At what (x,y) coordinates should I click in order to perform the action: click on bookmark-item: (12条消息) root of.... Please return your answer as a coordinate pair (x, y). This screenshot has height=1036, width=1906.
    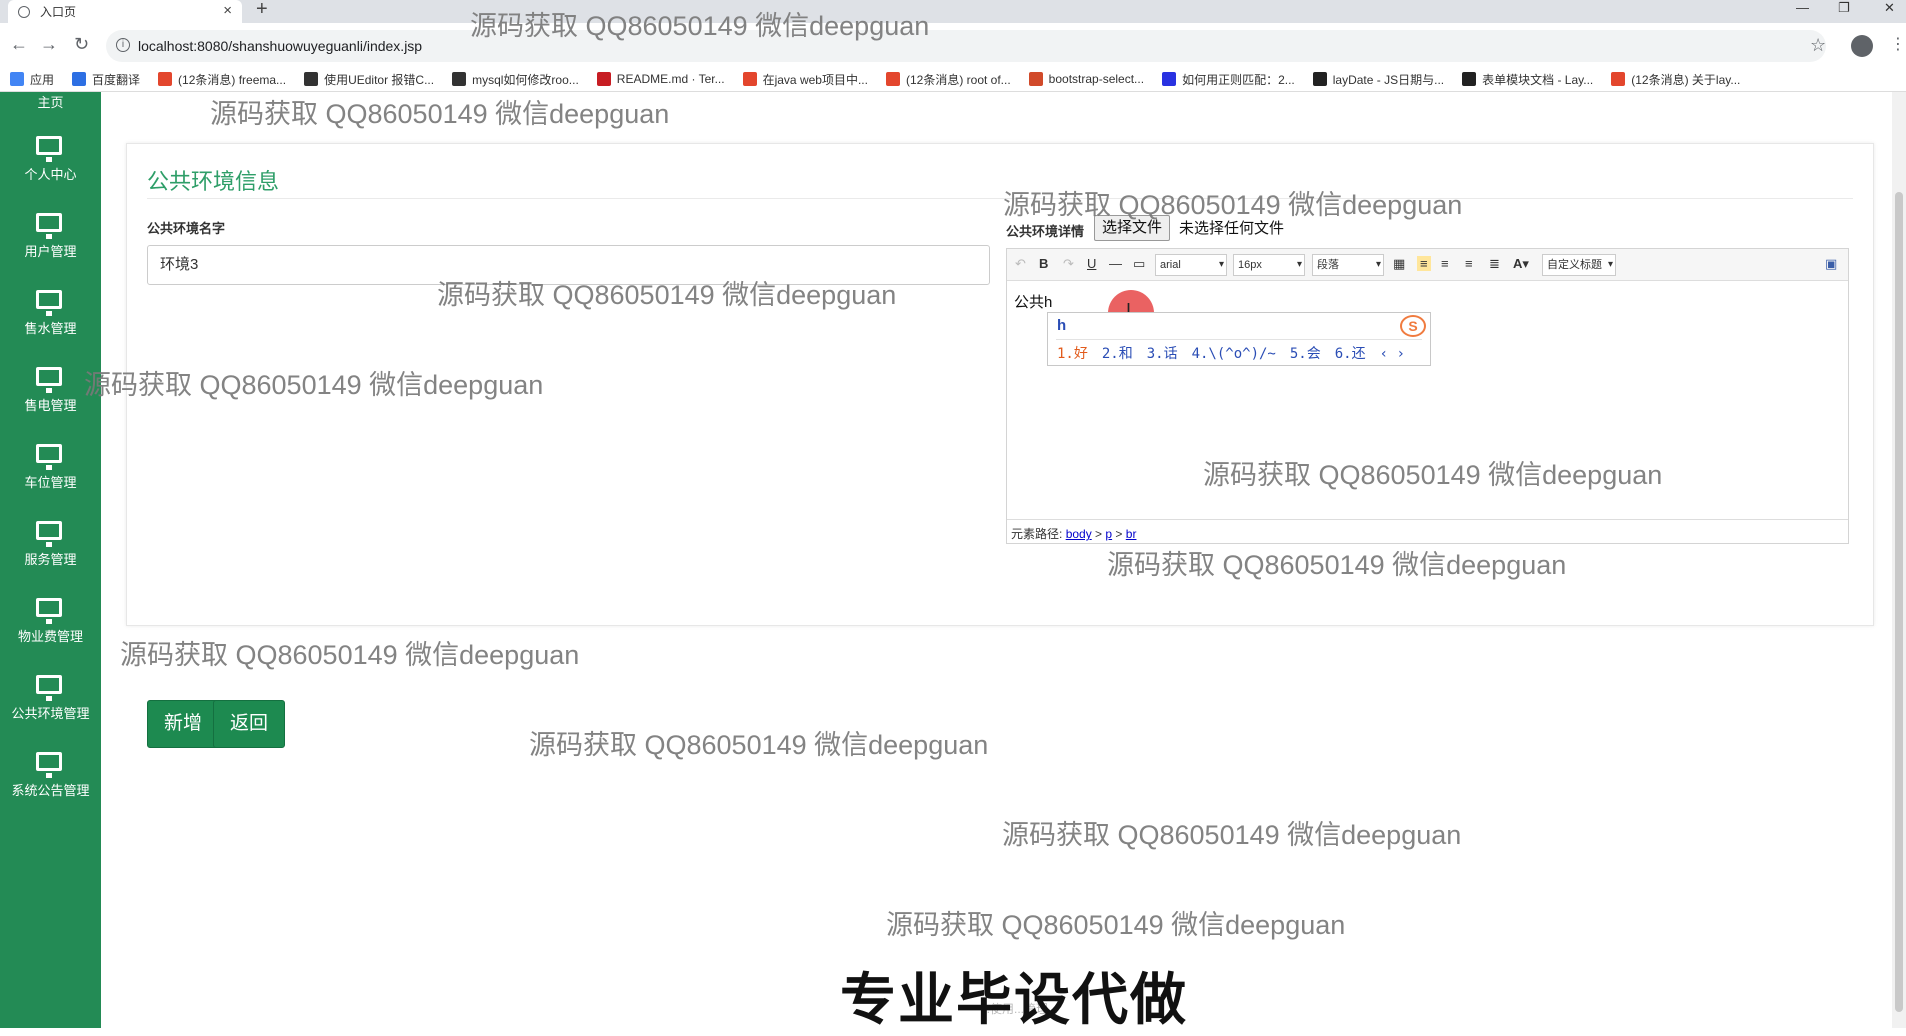
    Looking at the image, I should click on (948, 79).